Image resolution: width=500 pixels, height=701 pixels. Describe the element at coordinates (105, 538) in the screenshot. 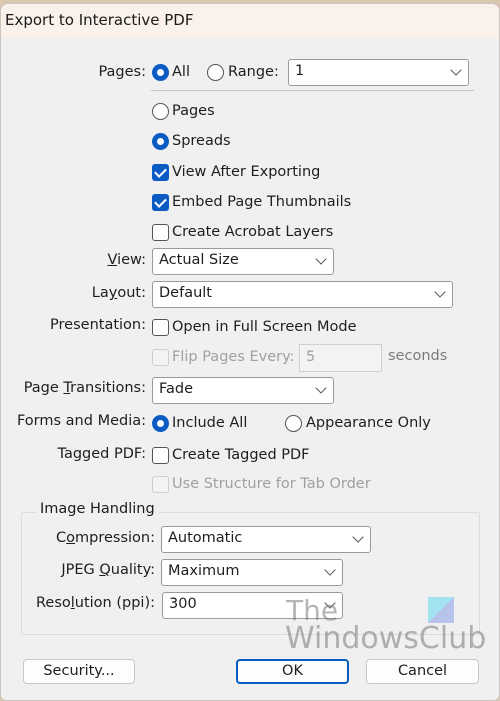

I see `compression-label: Compression:` at that location.